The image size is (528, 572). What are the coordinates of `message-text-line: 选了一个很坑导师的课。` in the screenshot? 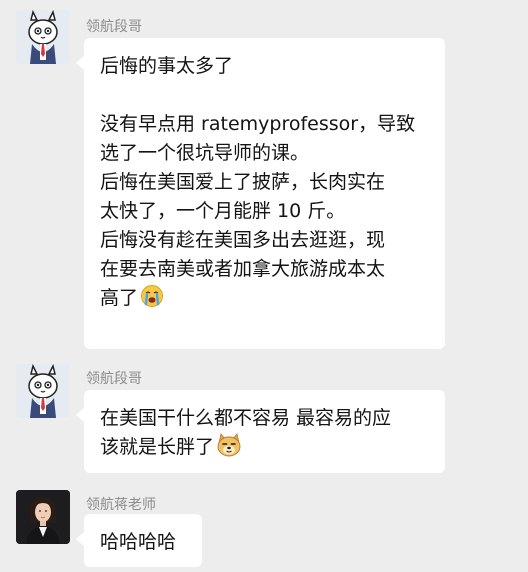 It's located at (205, 153).